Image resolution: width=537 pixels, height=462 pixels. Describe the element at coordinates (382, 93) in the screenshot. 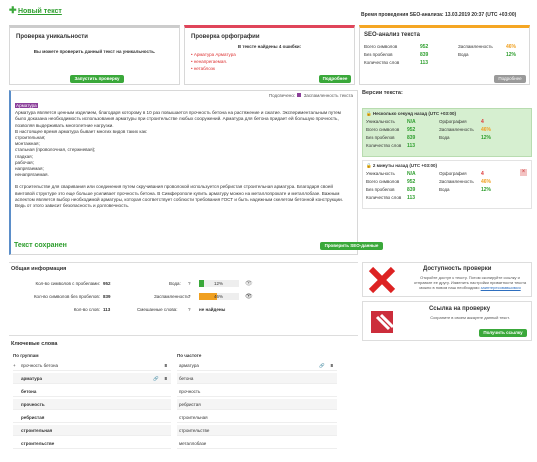

I see `versions-title: Версии текста:` at that location.